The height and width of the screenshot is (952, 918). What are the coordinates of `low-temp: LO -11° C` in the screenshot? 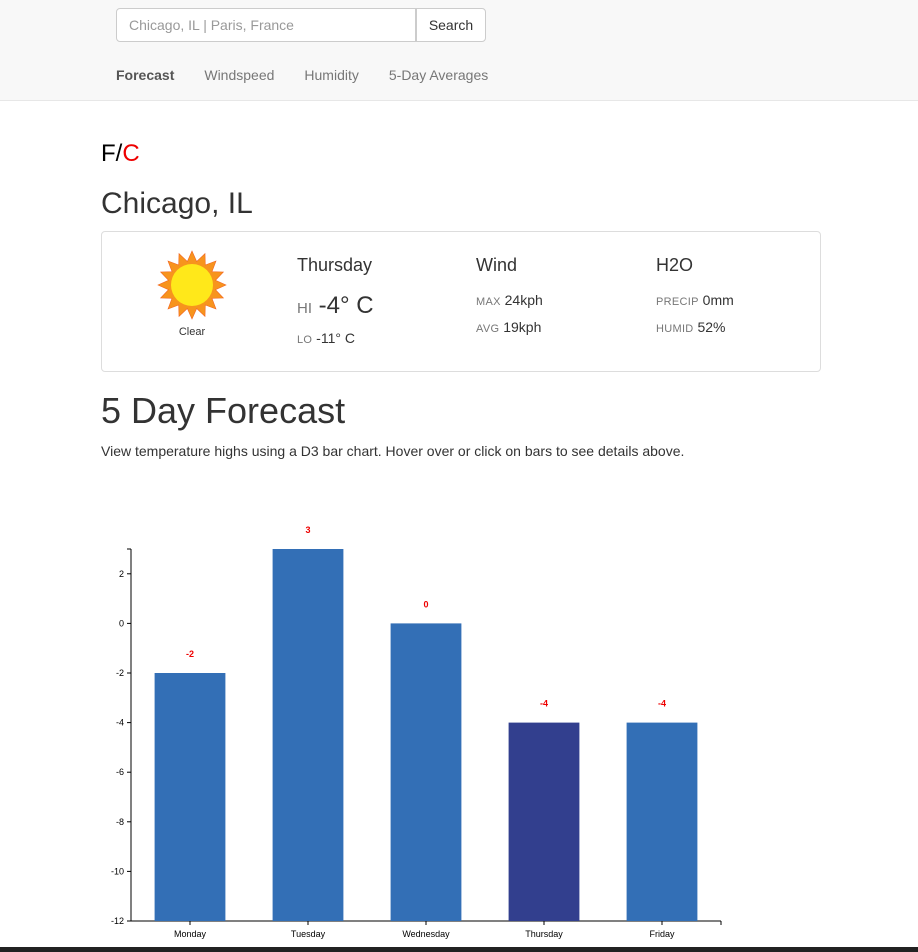 It's located at (335, 339).